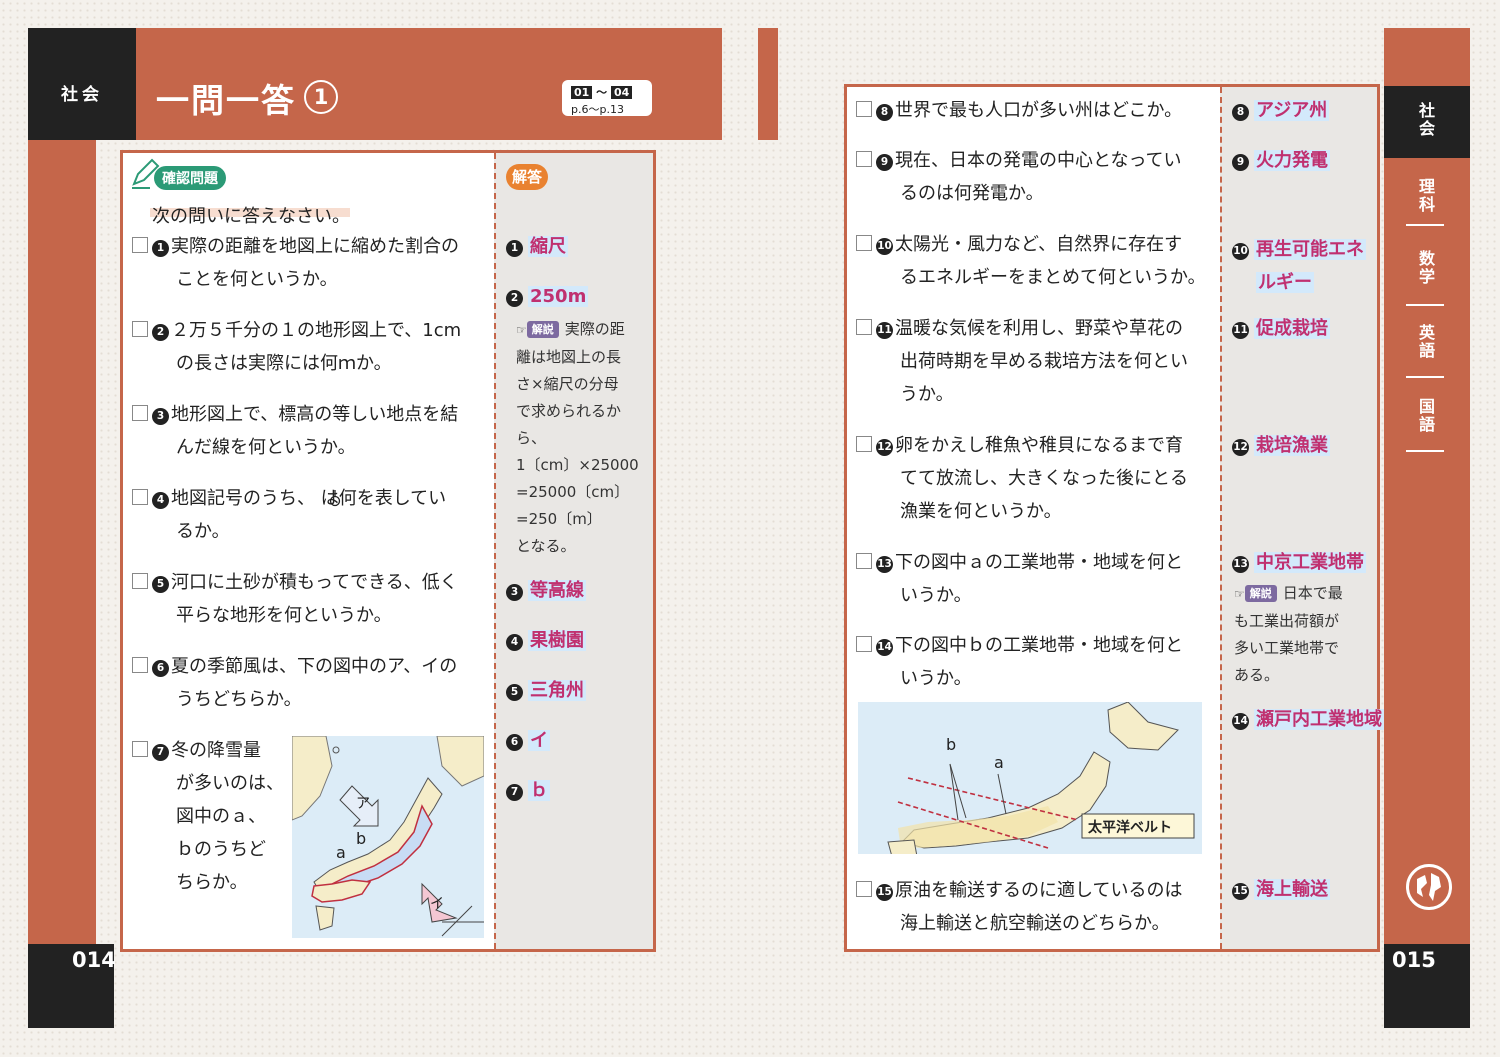 Image resolution: width=1500 pixels, height=1057 pixels. I want to click on page-title: 一問一答, so click(226, 100).